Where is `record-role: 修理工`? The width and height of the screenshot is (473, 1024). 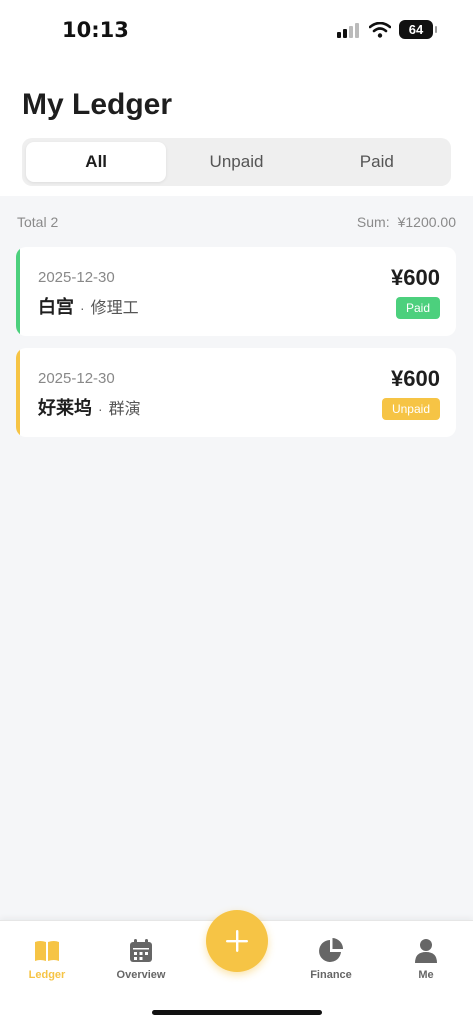 record-role: 修理工 is located at coordinates (114, 308).